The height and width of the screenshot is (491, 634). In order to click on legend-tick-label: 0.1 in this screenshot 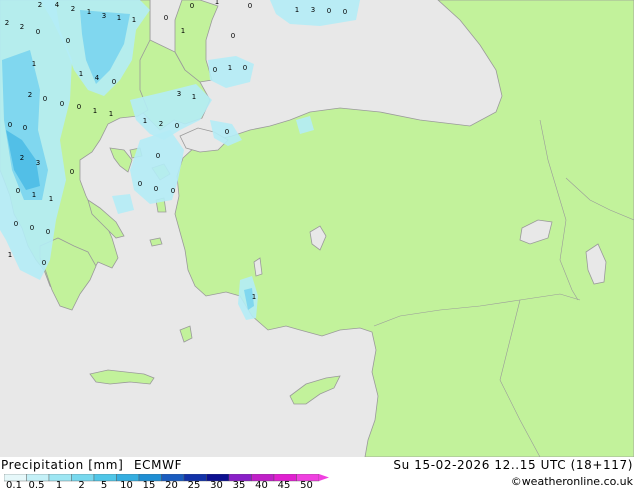, I will do `click(14, 485)`.